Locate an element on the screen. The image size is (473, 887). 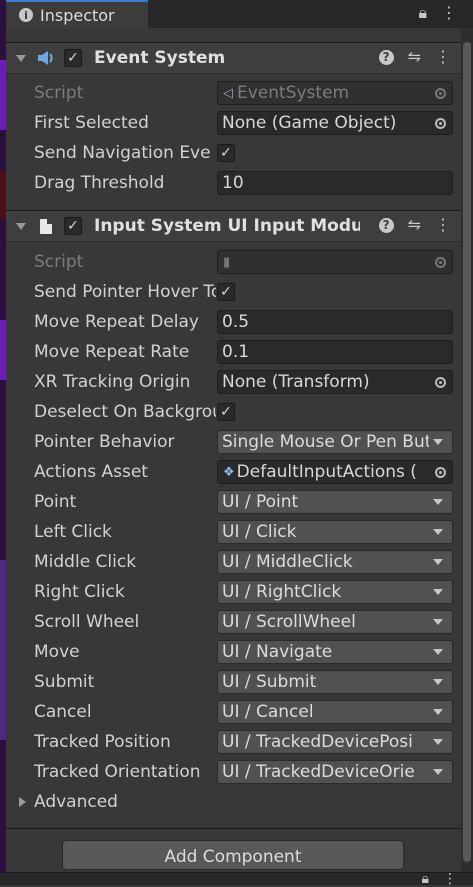
middle-click-row: Middle Click UI / MiddleClick is located at coordinates (244, 562).